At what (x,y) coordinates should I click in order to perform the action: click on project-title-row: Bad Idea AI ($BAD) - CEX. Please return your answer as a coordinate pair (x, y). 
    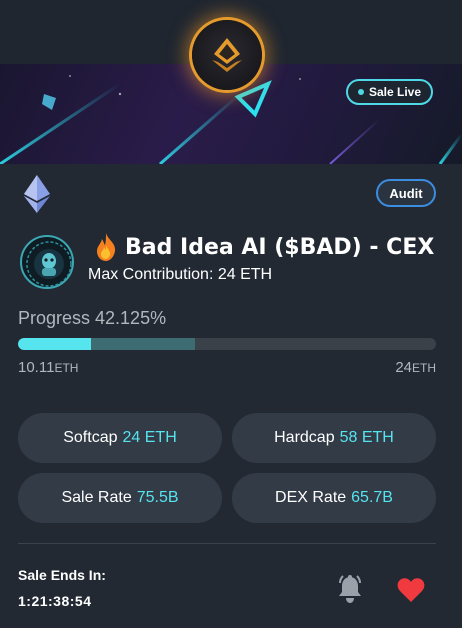
    Looking at the image, I should click on (264, 247).